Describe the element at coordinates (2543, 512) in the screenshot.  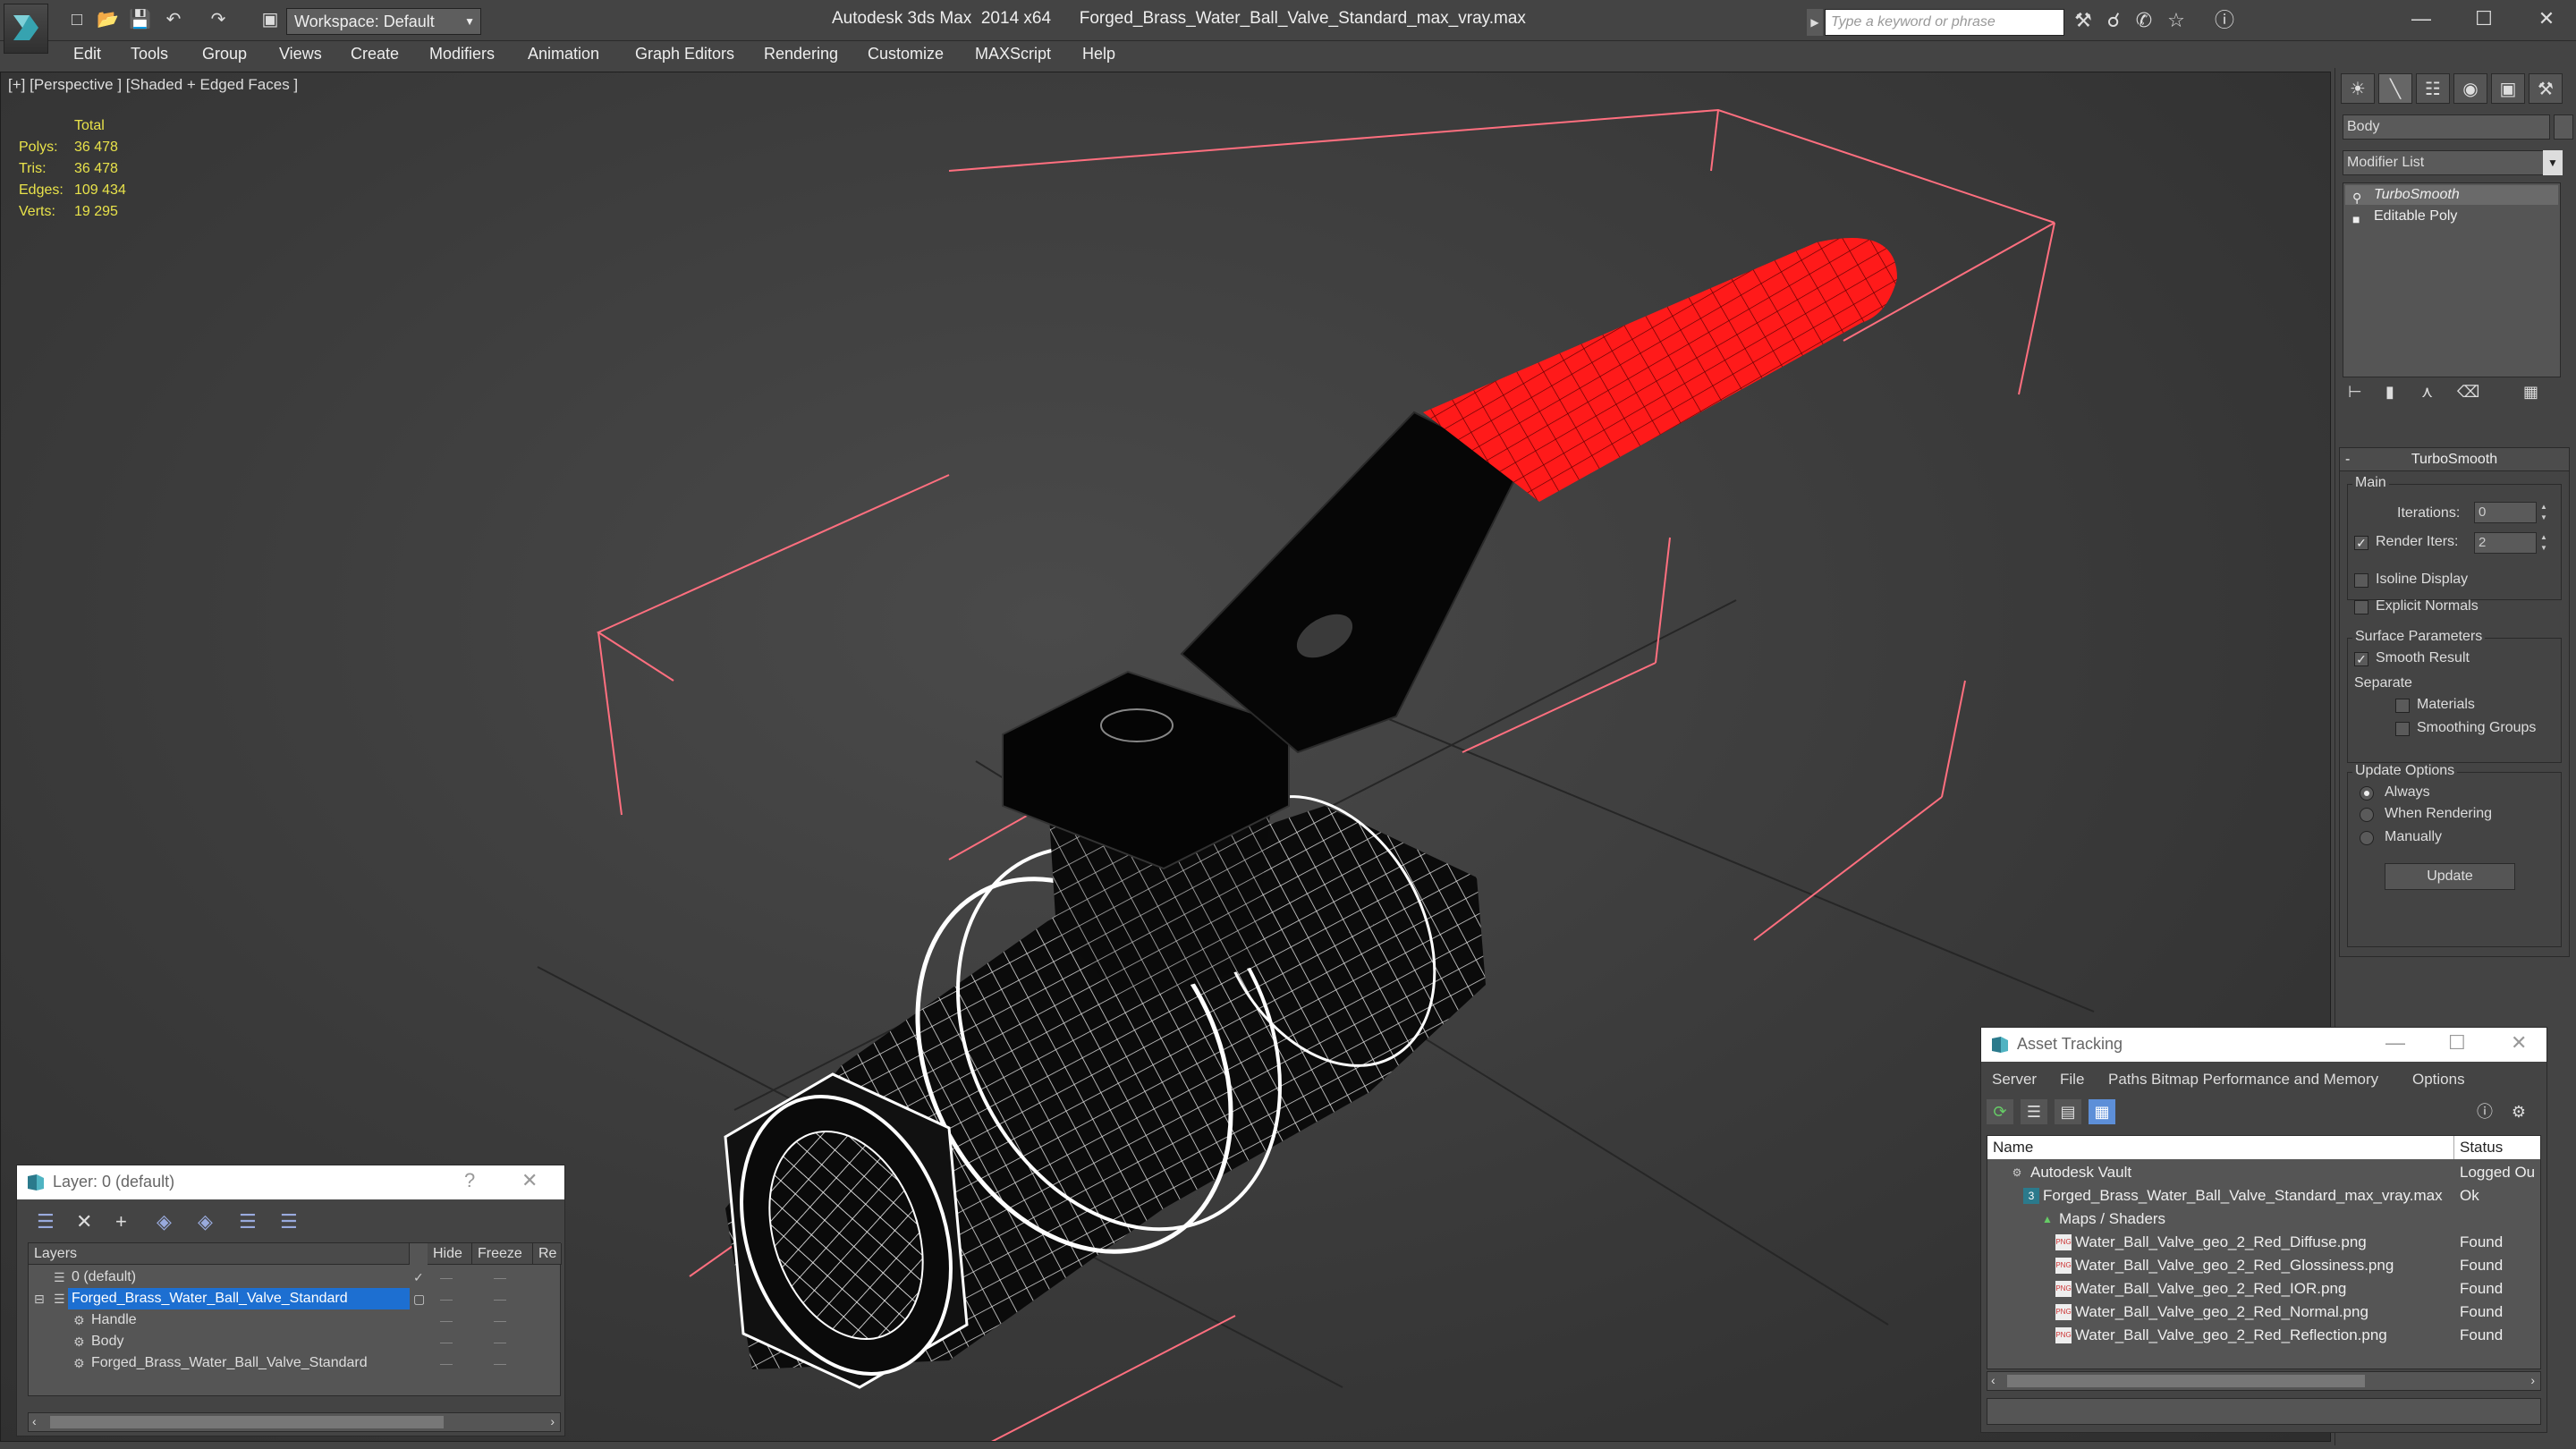
I see `iterations-spinner-arrows: ▲ ▼` at that location.